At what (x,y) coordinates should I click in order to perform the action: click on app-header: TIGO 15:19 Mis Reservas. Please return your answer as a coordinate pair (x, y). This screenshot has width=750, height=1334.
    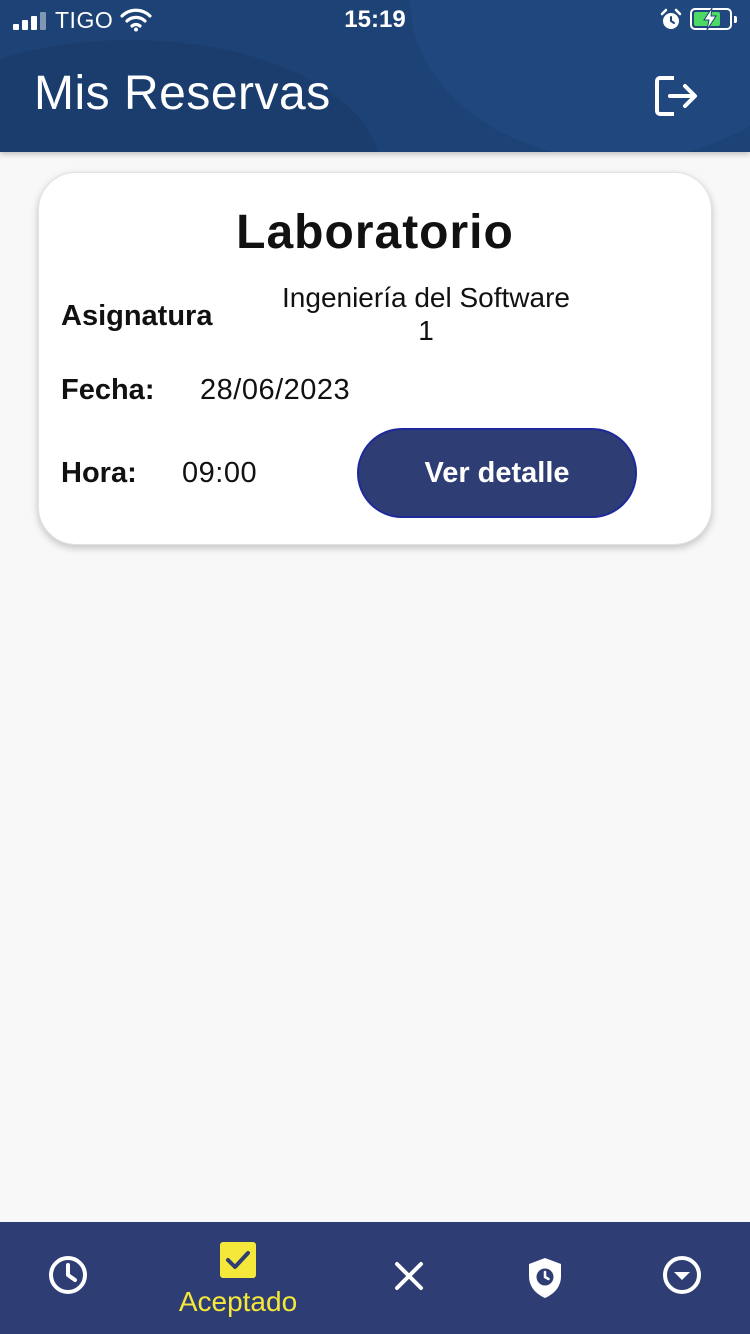
    Looking at the image, I should click on (375, 76).